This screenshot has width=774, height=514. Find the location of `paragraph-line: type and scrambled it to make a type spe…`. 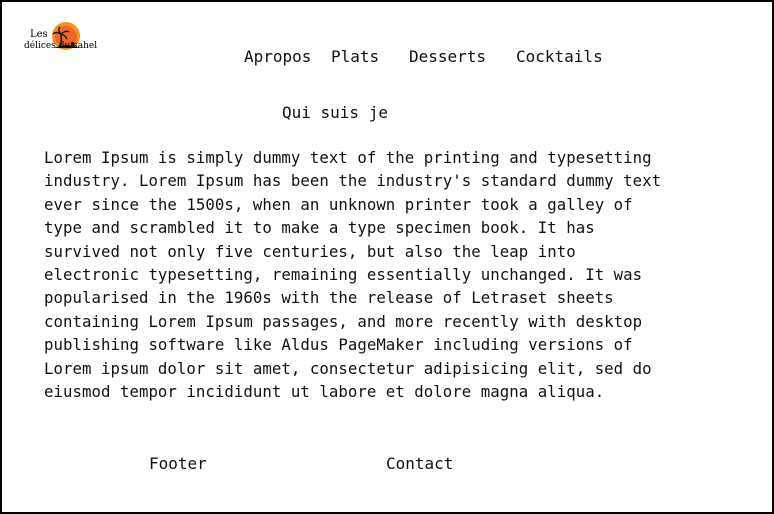

paragraph-line: type and scrambled it to make a type spe… is located at coordinates (319, 228).